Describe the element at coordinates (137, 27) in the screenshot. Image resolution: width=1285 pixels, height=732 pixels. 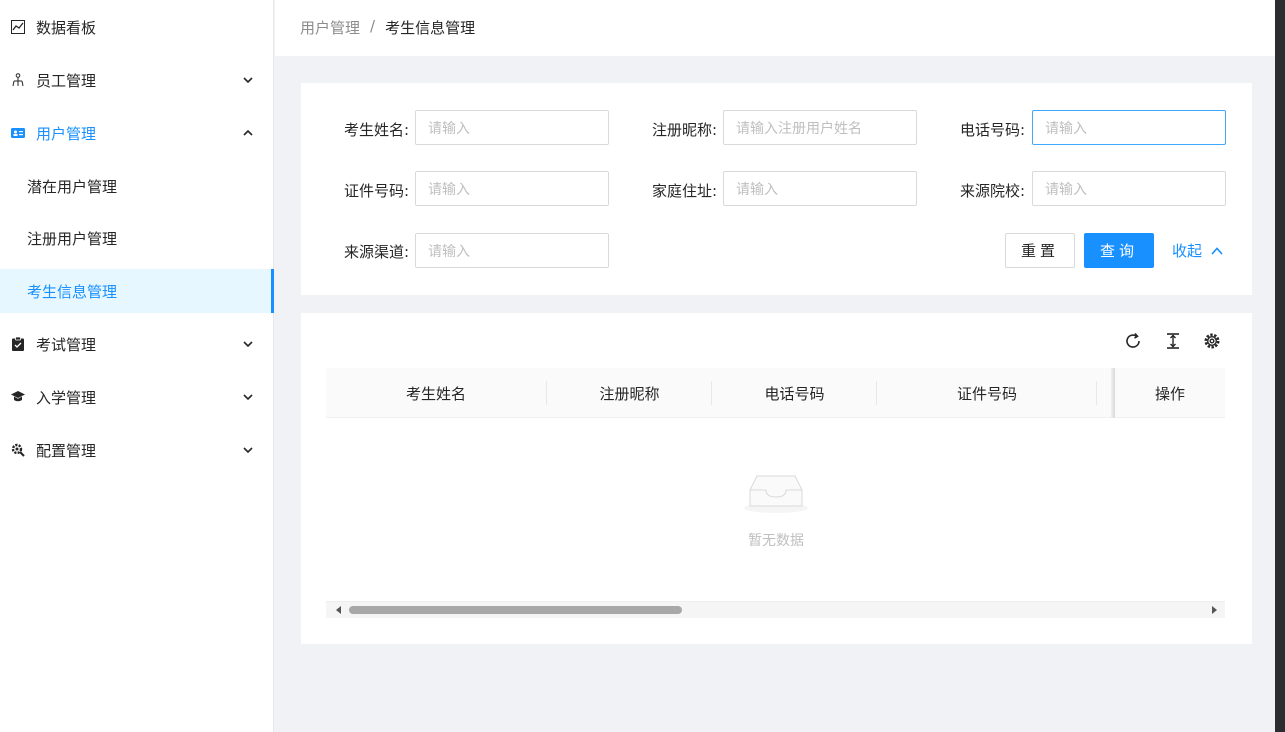
I see `menu-item-dashboard: 数据看板` at that location.